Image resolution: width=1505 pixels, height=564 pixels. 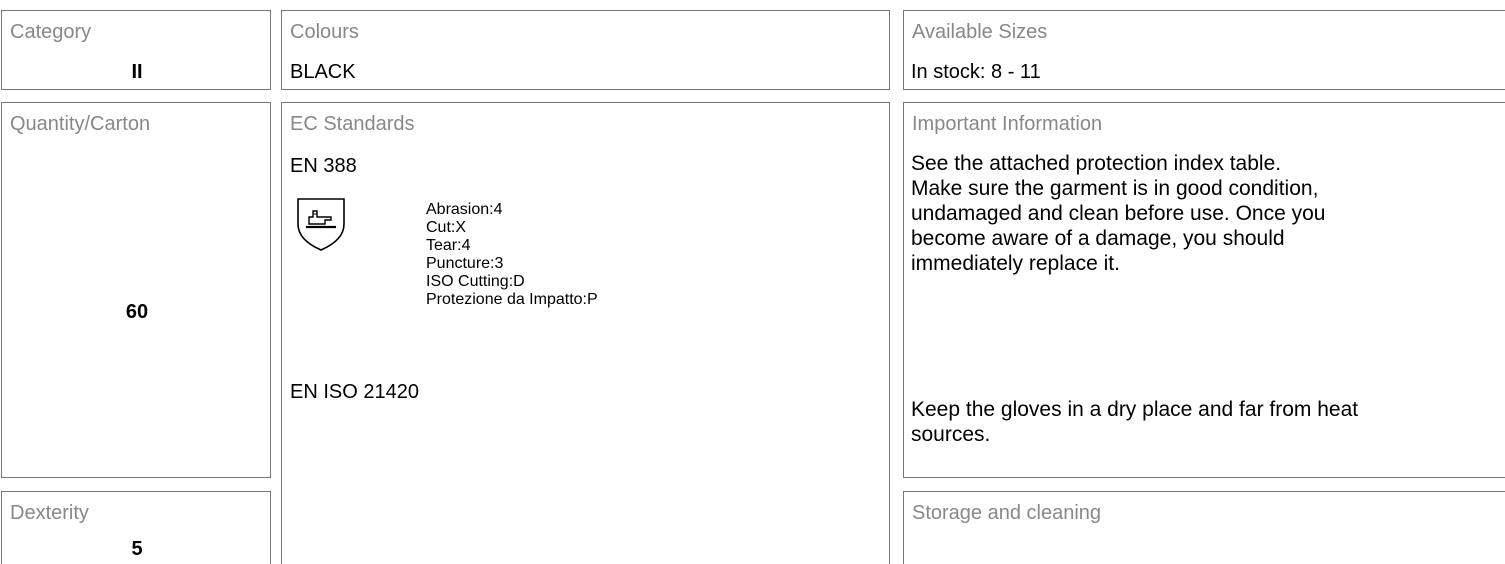 What do you see at coordinates (80, 124) in the screenshot?
I see `quantity-label: Quantity/Carton` at bounding box center [80, 124].